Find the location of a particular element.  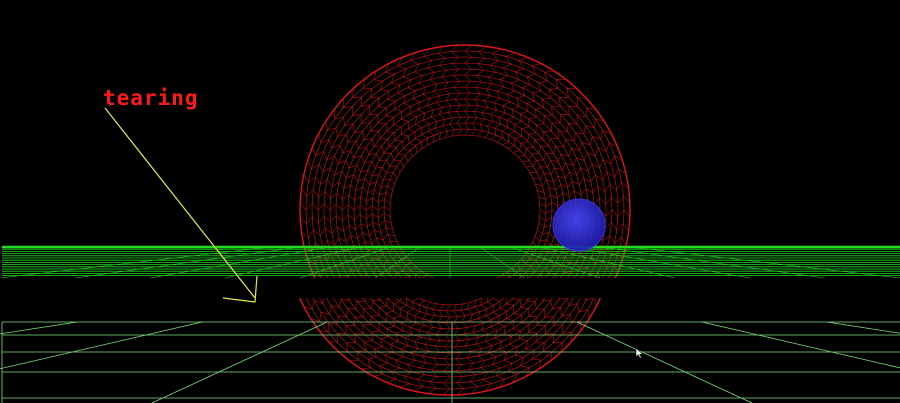

tearing-gap-band is located at coordinates (450, 288).